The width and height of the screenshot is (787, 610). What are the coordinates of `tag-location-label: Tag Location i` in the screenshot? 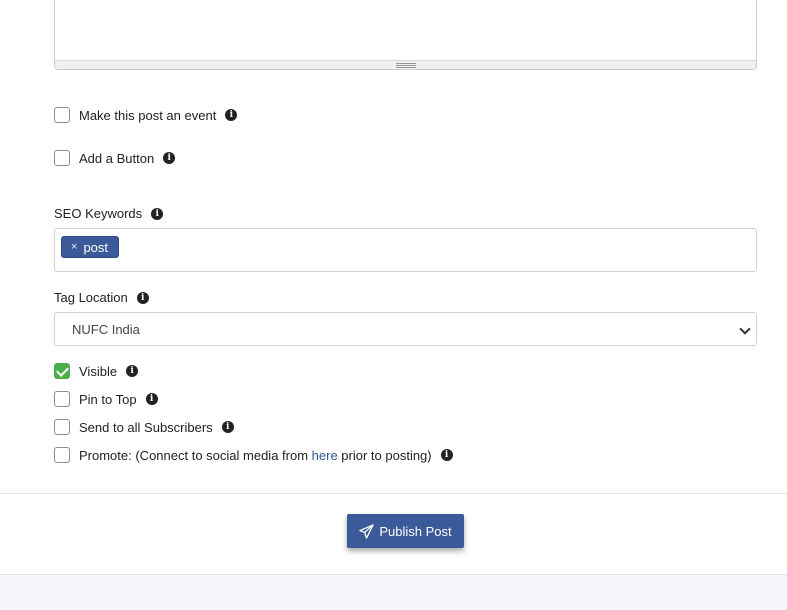 It's located at (101, 297).